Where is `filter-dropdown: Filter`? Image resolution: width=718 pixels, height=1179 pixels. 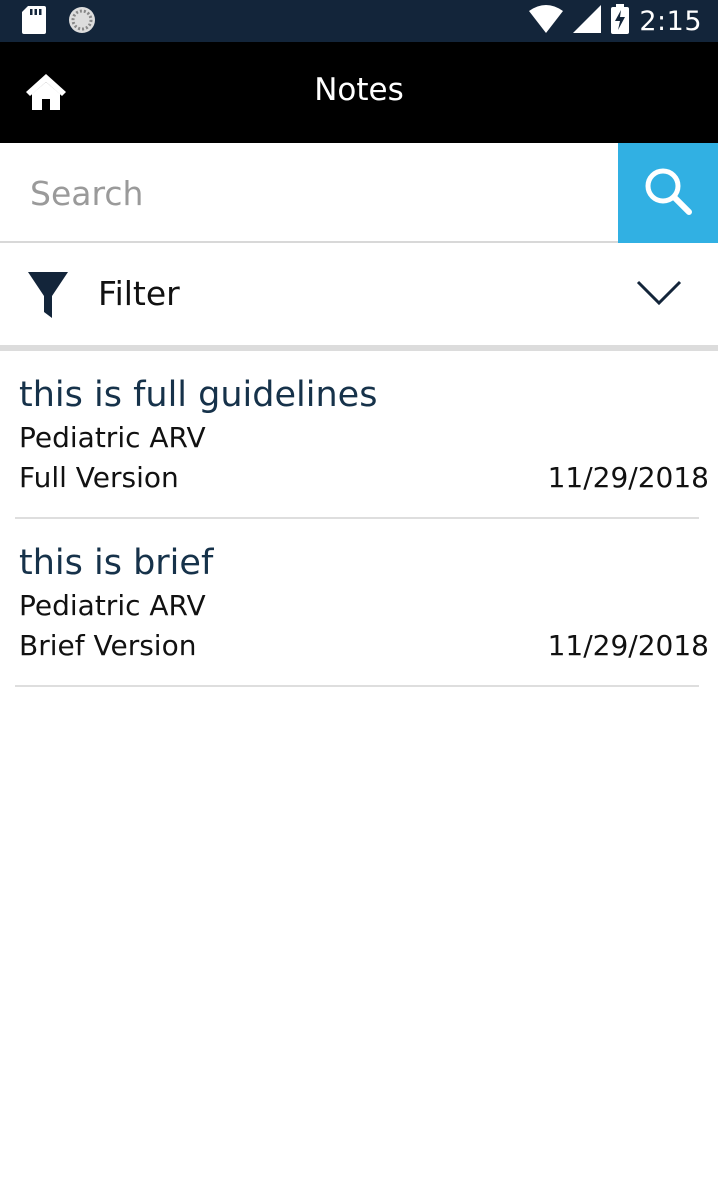 filter-dropdown: Filter is located at coordinates (359, 295).